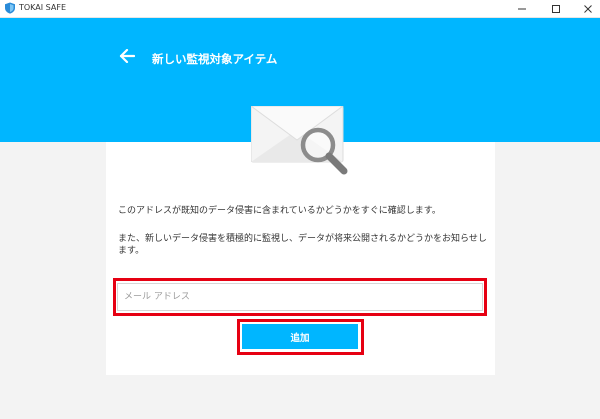 The height and width of the screenshot is (419, 600). I want to click on minimize-button, so click(522, 8).